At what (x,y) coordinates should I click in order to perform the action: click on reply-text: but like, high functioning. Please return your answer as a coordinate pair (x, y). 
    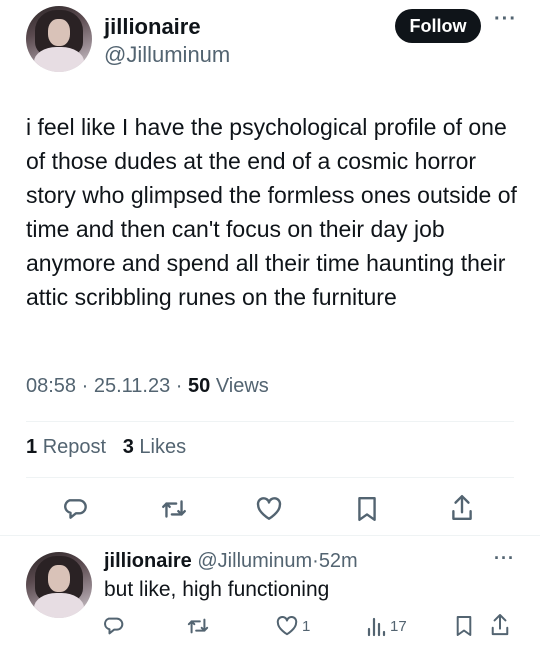
    Looking at the image, I should click on (217, 589).